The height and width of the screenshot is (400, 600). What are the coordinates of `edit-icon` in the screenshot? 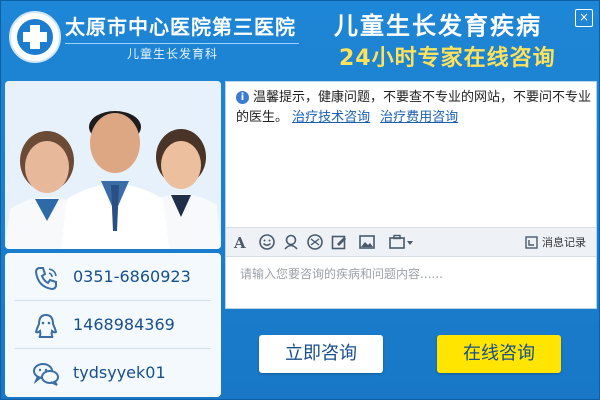 It's located at (339, 242).